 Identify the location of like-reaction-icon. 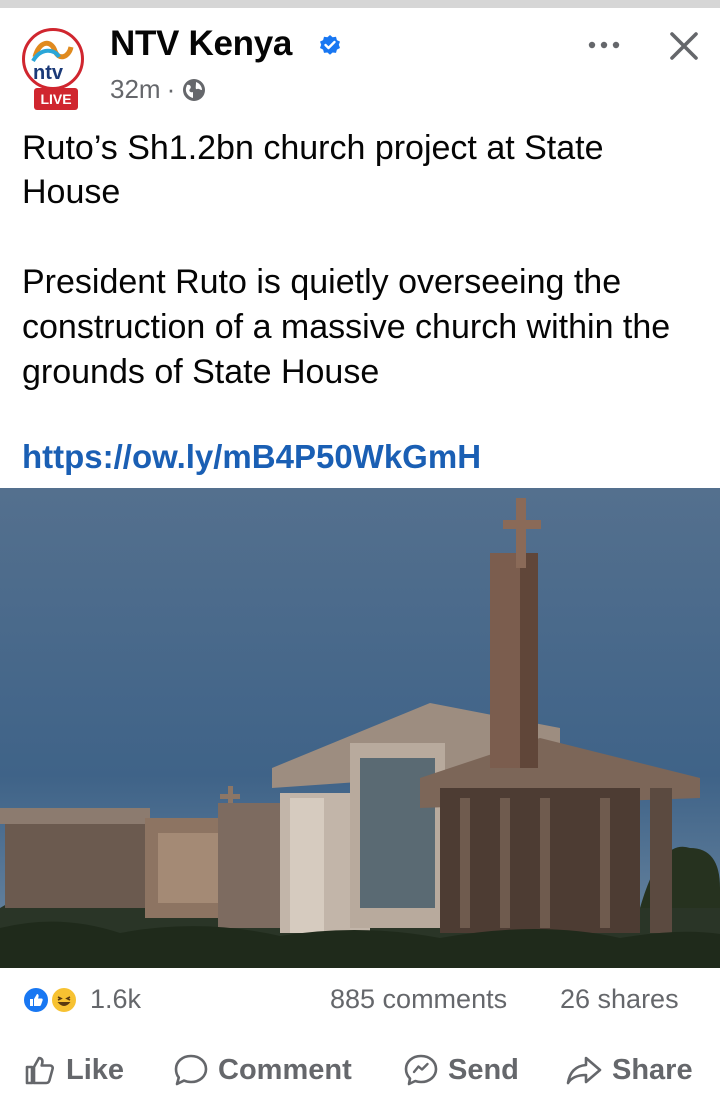
(36, 1000).